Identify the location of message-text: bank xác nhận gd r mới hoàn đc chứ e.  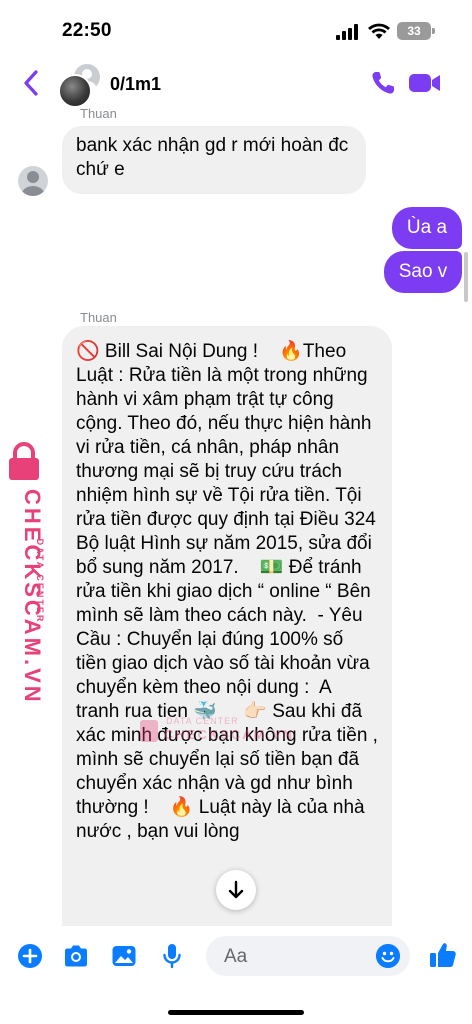
(212, 157).